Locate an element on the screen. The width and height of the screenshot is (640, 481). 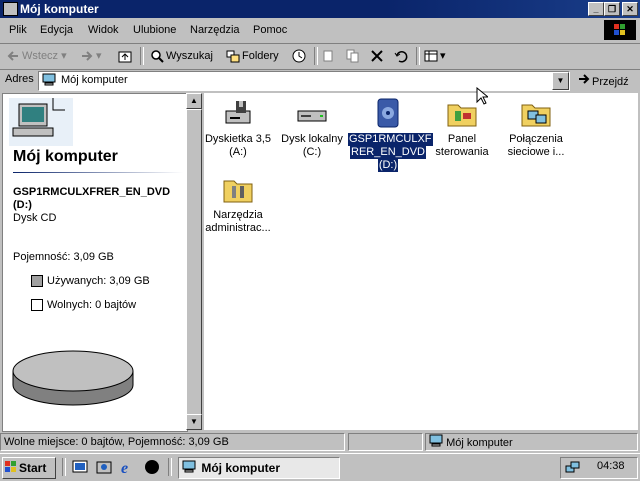
address-dropdown-button: ▼ is located at coordinates (560, 81).